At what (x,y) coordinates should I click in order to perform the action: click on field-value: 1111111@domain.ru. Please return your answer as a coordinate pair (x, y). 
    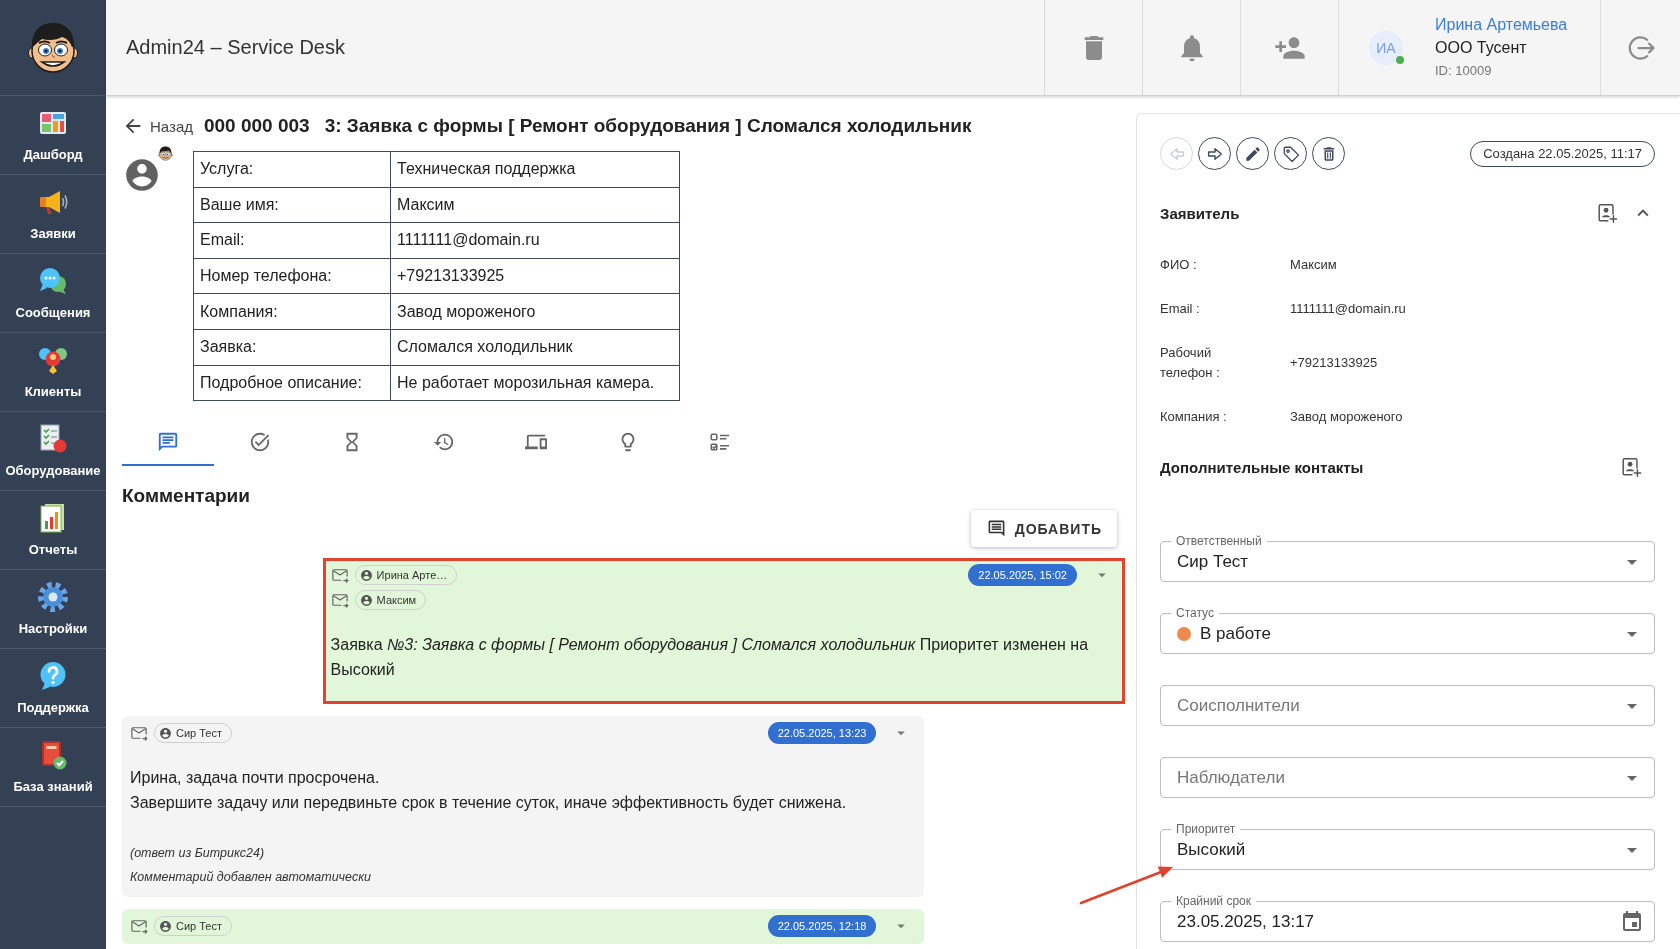
    Looking at the image, I should click on (1348, 309).